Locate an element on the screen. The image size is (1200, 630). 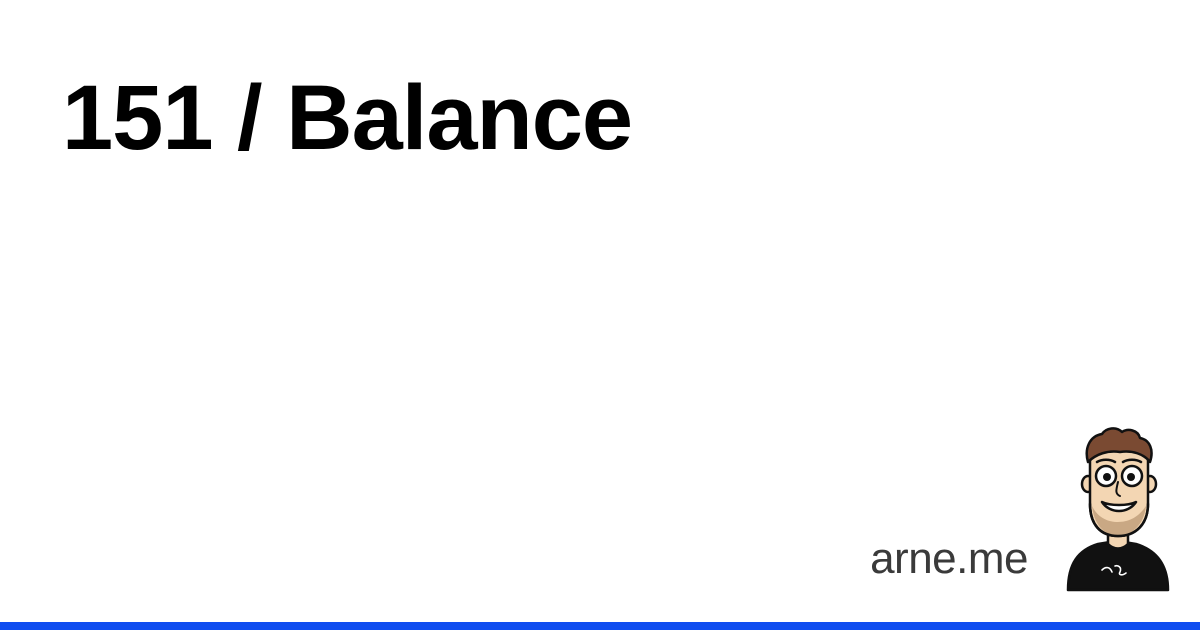
page-title: 151 / Balance is located at coordinates (347, 118).